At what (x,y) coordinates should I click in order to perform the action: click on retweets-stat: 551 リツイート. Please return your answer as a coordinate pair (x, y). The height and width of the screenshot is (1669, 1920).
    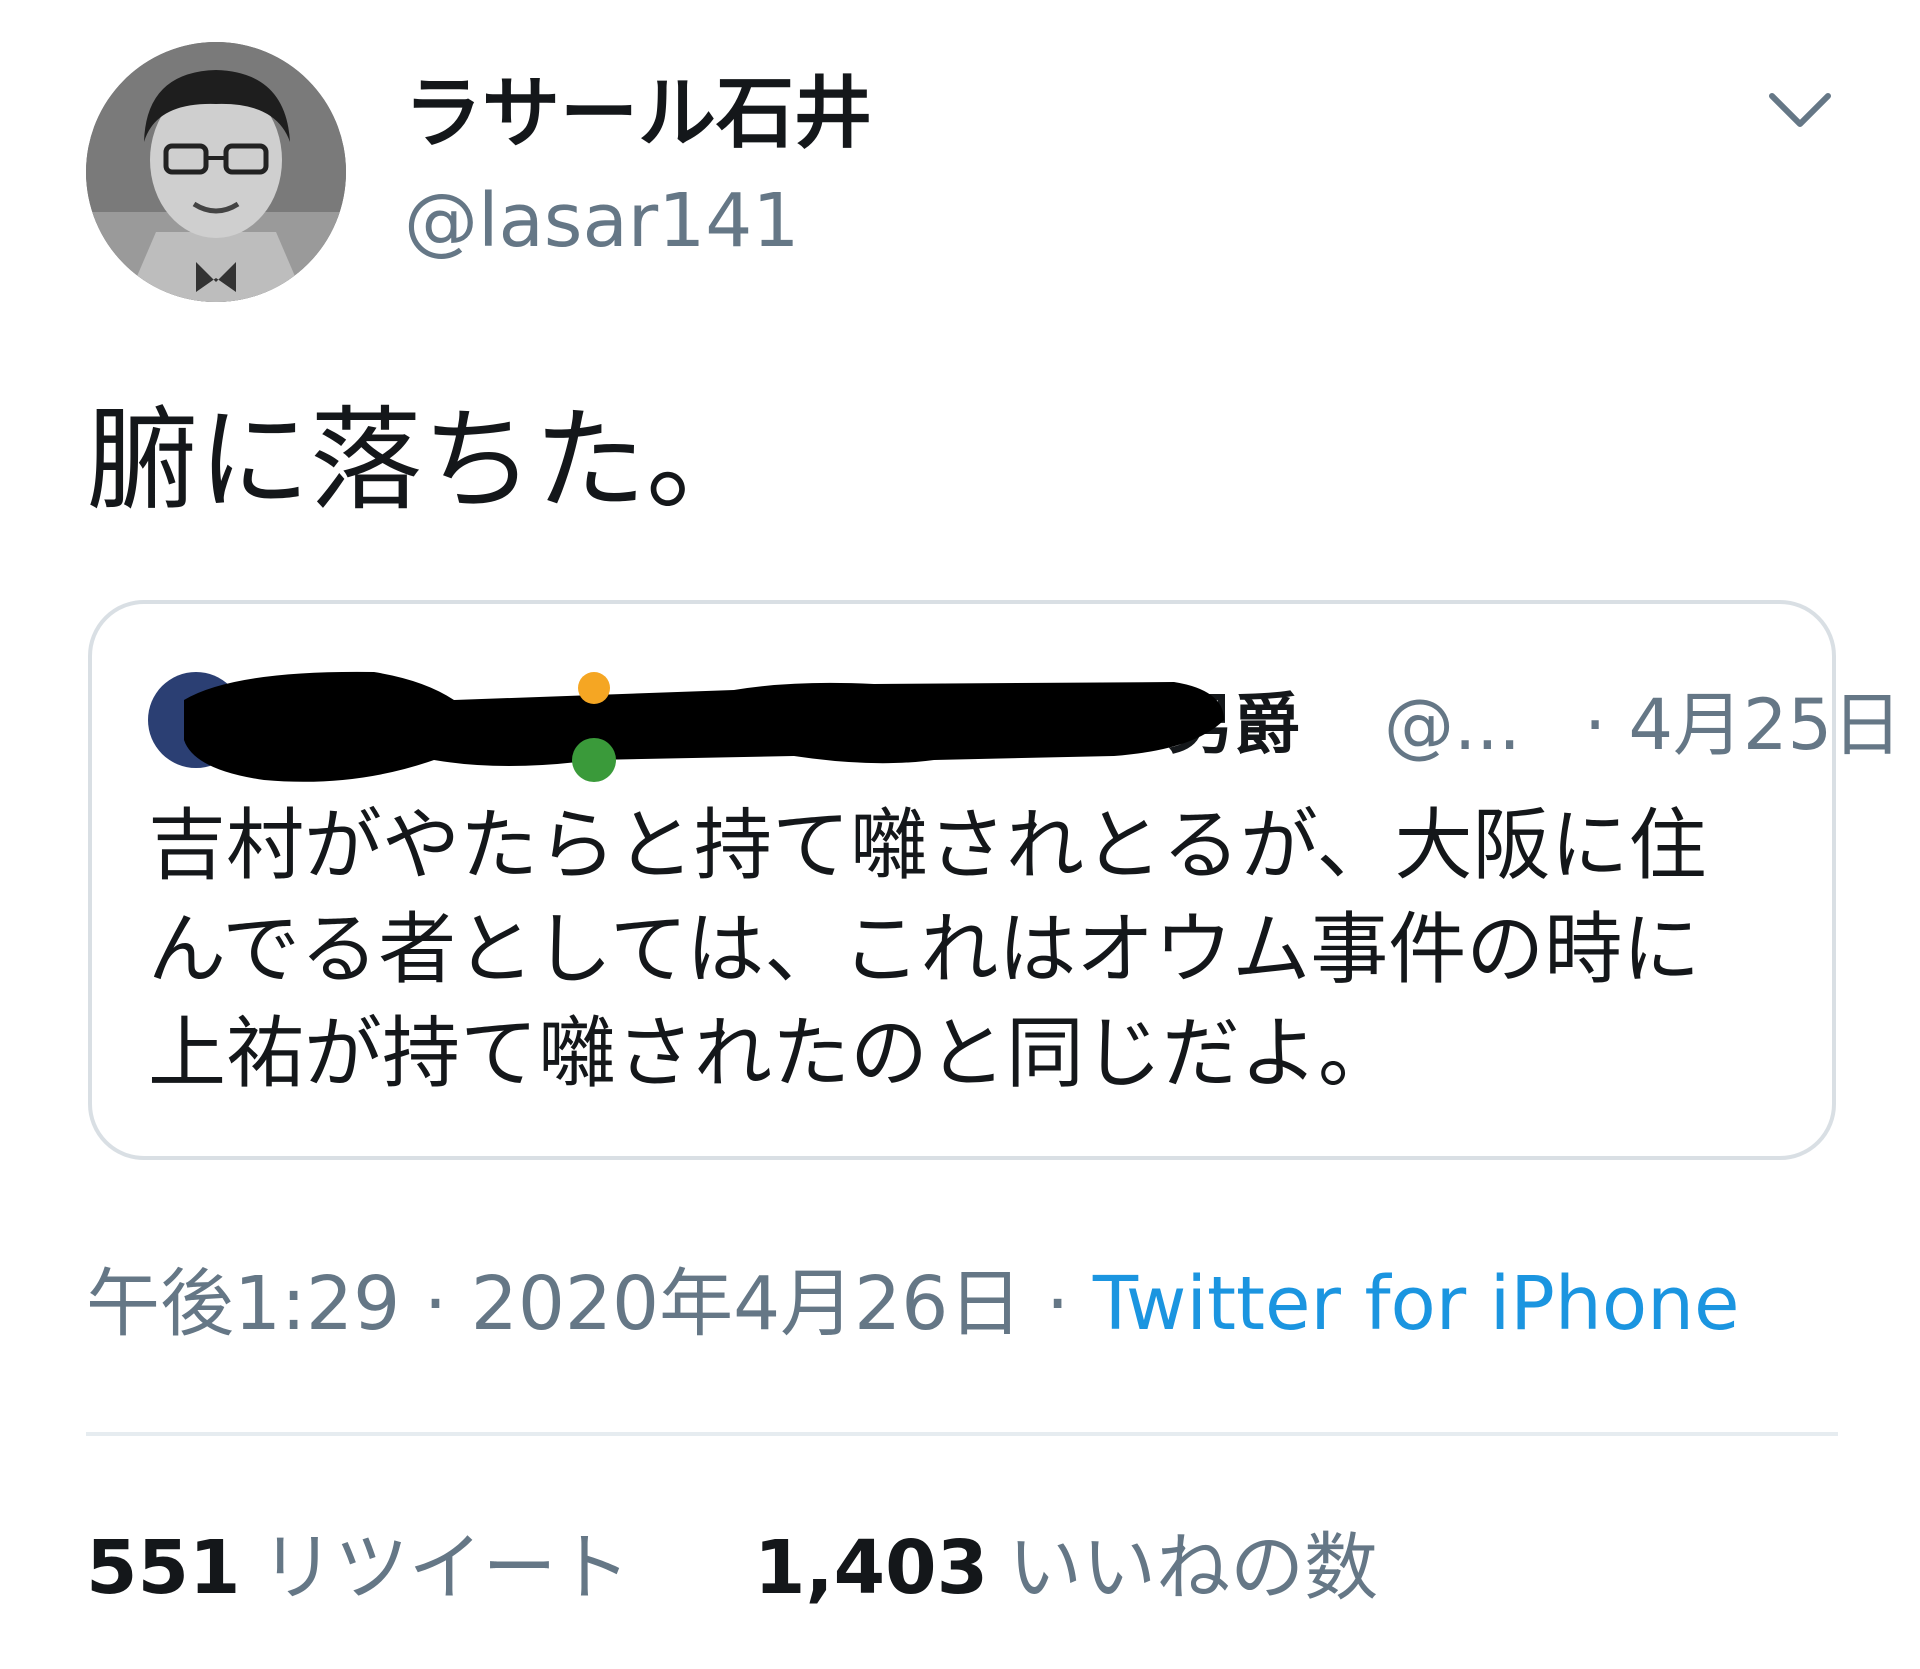
    Looking at the image, I should click on (358, 1568).